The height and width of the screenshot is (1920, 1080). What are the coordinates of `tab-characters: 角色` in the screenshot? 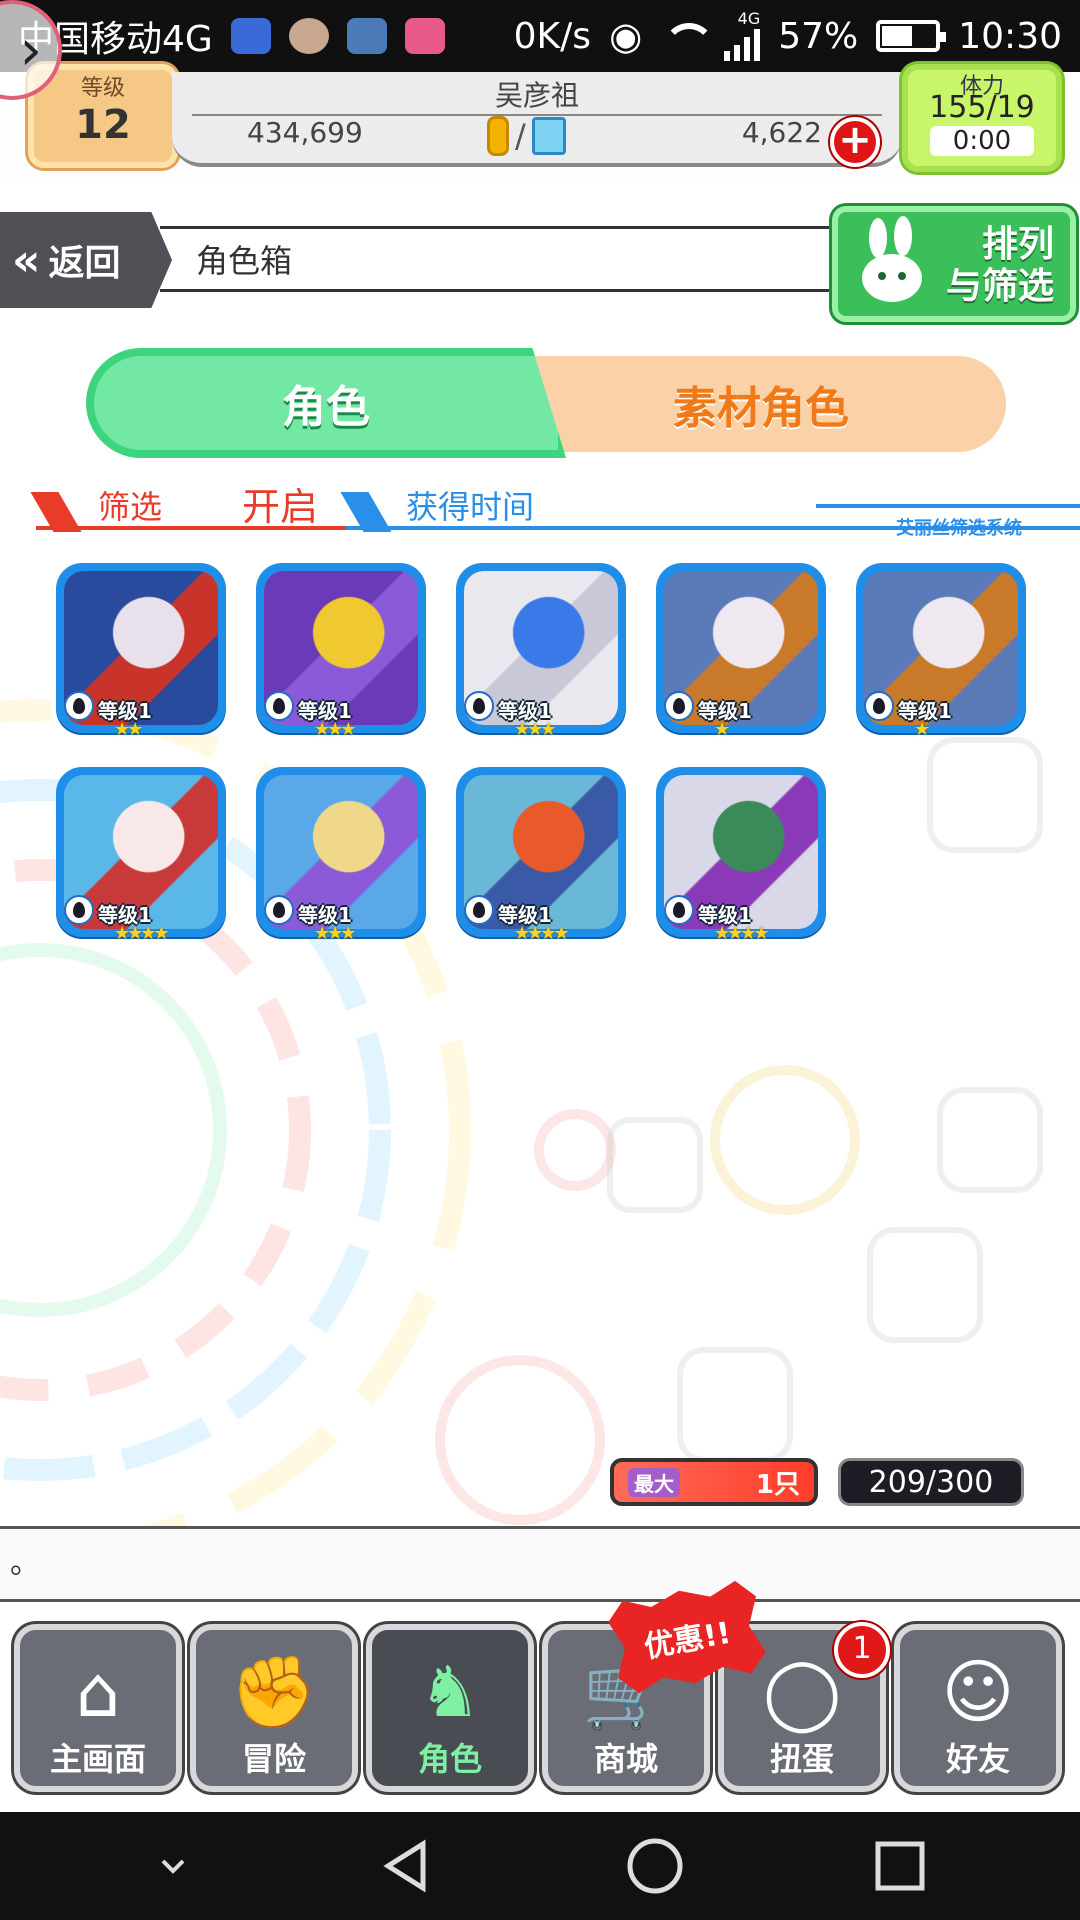 It's located at (326, 403).